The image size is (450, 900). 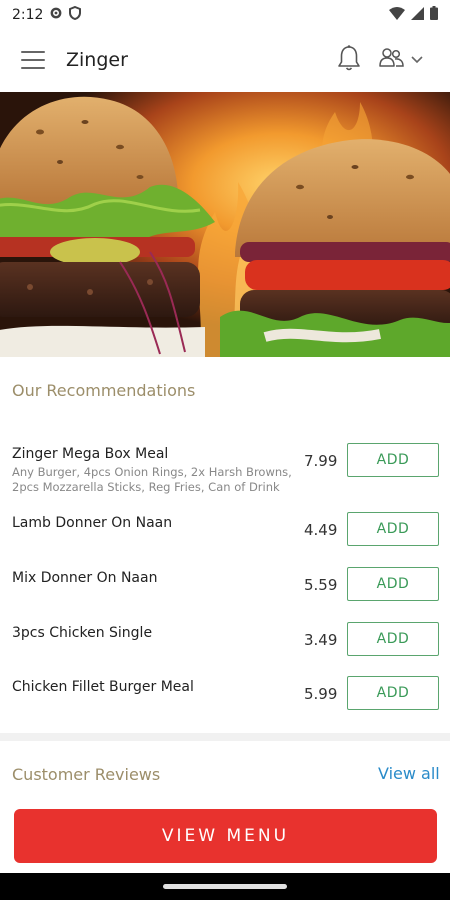 What do you see at coordinates (349, 60) in the screenshot?
I see `bell-icon` at bounding box center [349, 60].